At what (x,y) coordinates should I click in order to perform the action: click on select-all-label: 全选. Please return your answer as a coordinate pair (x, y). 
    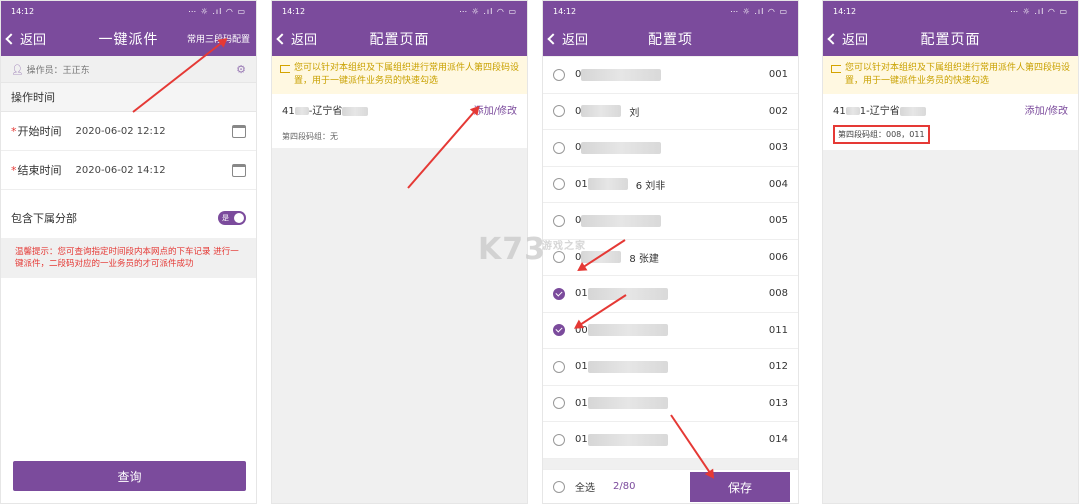
    Looking at the image, I should click on (585, 486).